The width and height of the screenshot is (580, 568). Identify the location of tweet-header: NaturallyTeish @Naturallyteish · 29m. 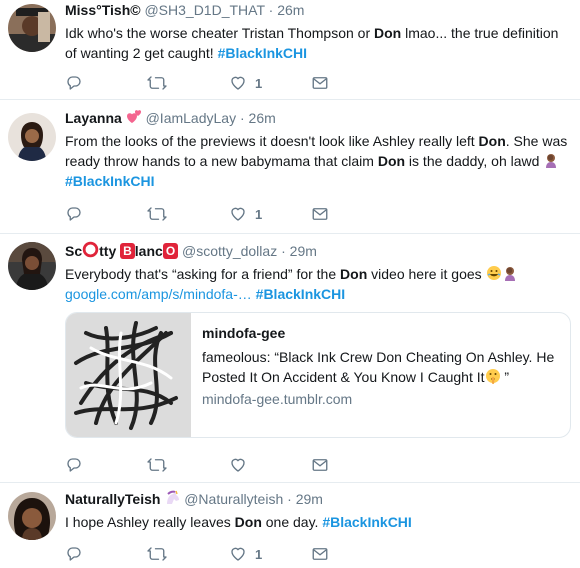
(318, 499).